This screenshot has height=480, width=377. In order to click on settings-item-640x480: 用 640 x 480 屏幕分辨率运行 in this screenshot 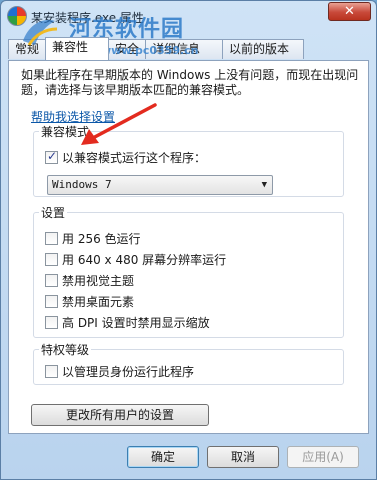, I will do `click(135, 259)`.